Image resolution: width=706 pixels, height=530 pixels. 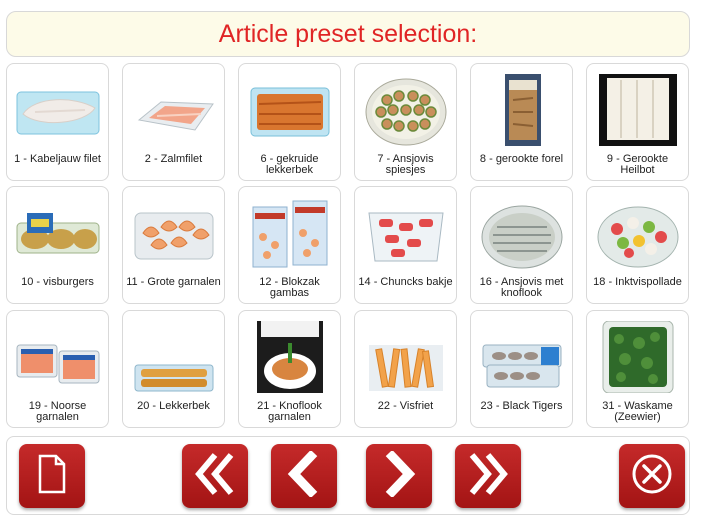 I want to click on article-tile-9: 9 - Gerookte Heilbot, so click(x=637, y=122).